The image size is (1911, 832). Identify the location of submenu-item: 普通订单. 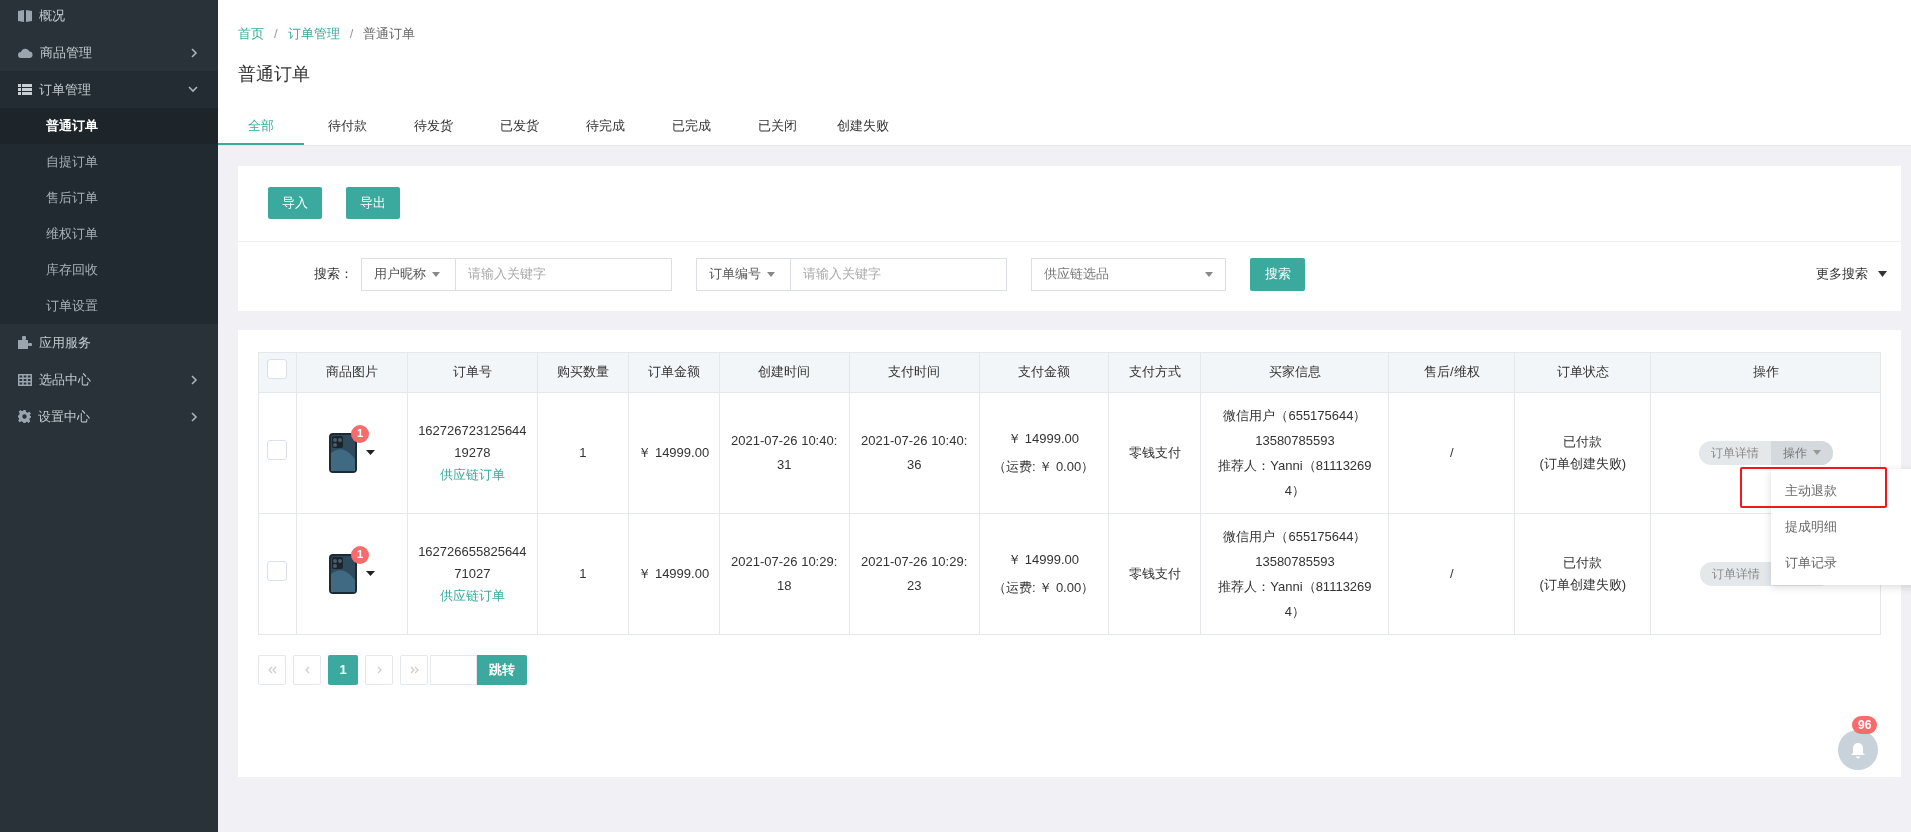
(109, 126).